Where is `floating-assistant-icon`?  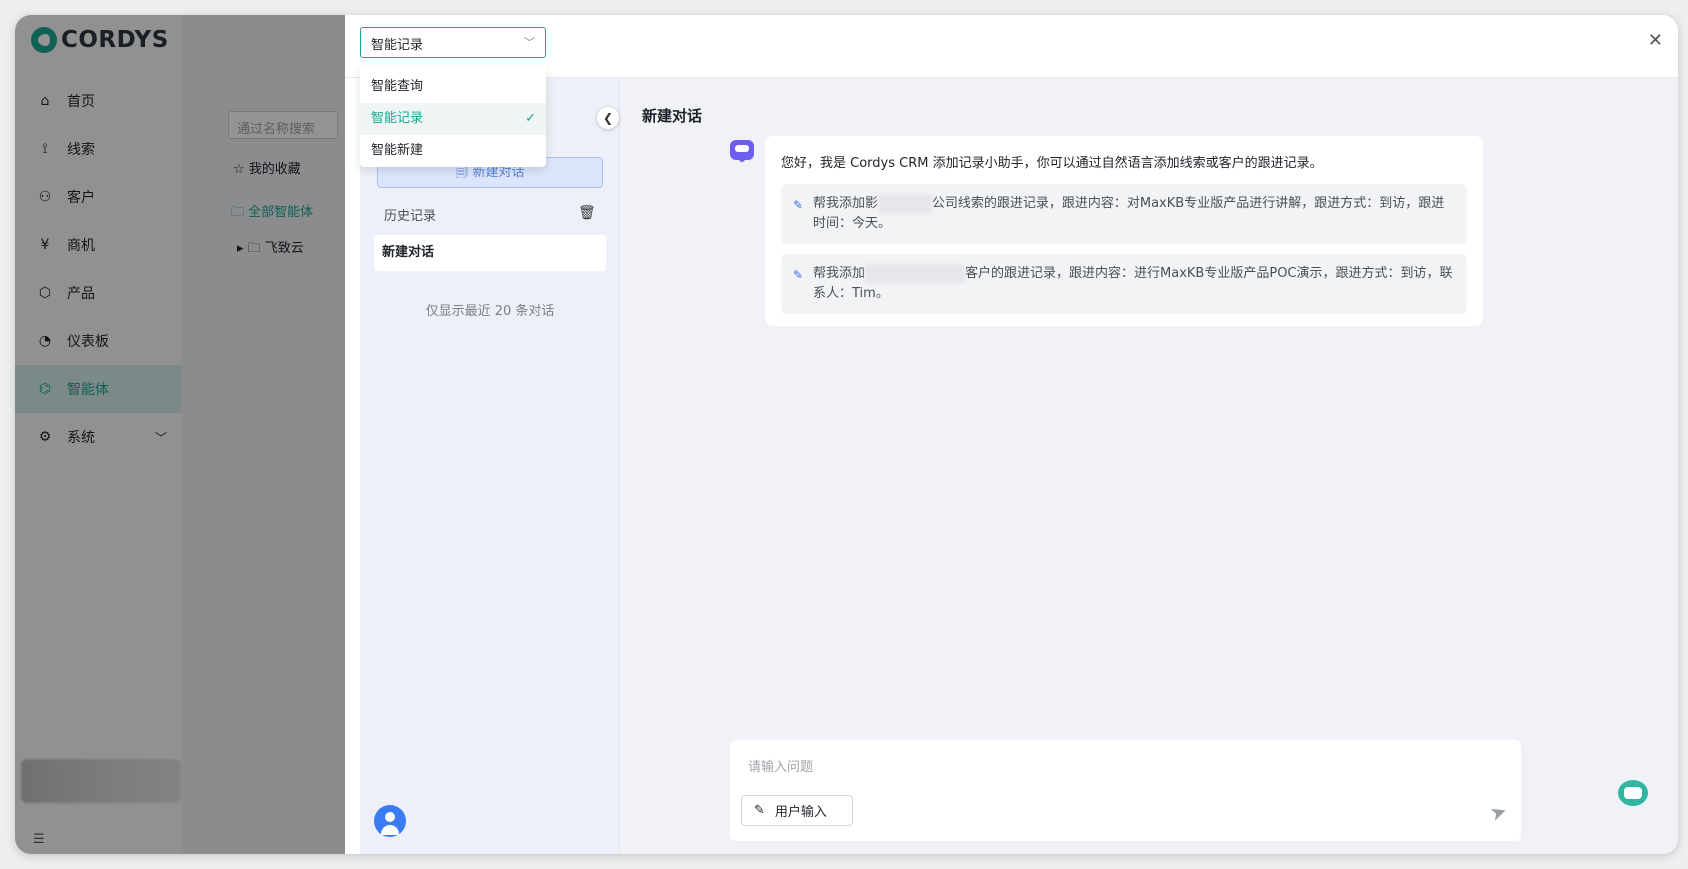 floating-assistant-icon is located at coordinates (1633, 793).